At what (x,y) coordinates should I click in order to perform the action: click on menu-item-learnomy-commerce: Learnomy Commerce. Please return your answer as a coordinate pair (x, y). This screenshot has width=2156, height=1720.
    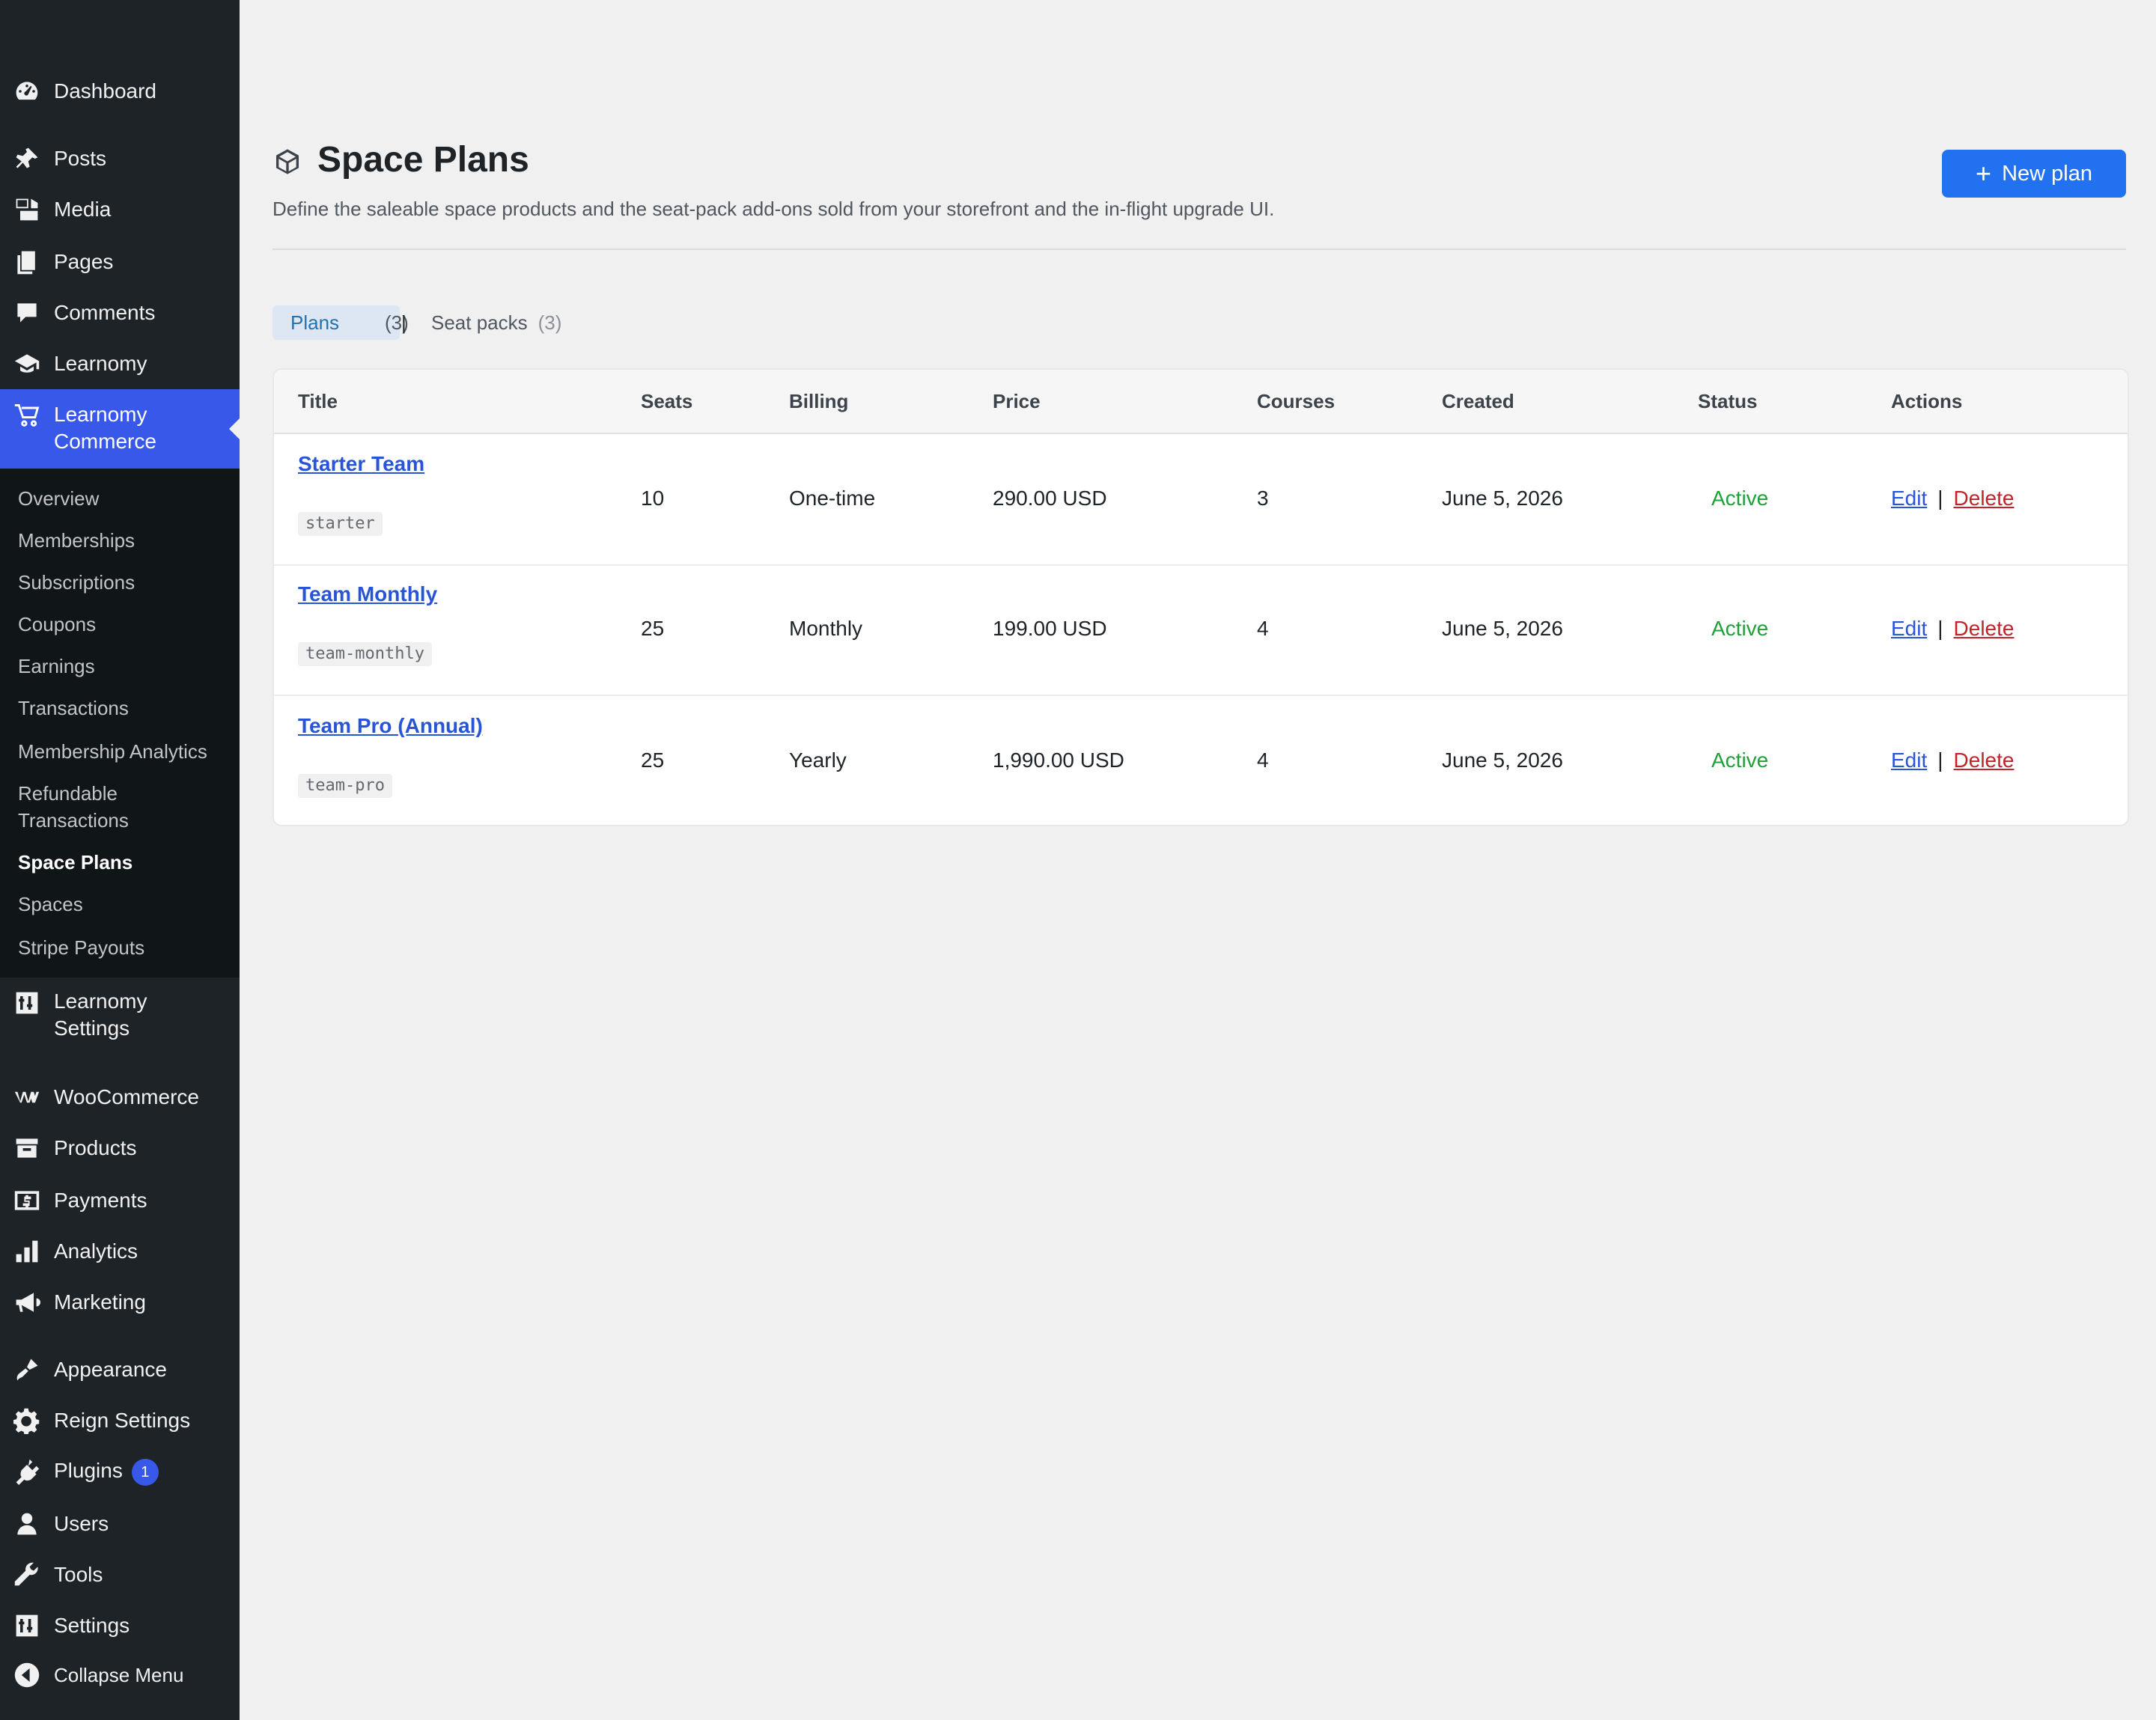
    Looking at the image, I should click on (120, 429).